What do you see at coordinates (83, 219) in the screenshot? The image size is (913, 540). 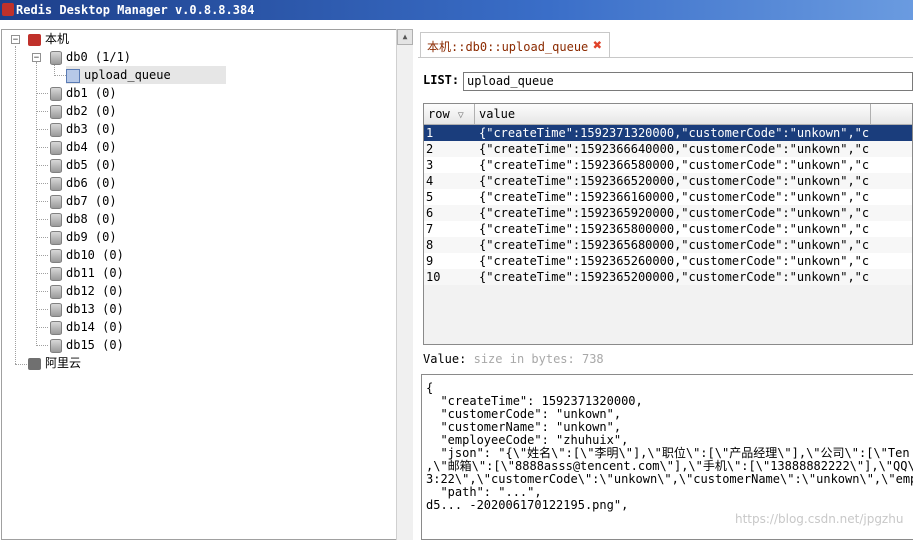 I see `tree-item-db8: db8 (0)` at bounding box center [83, 219].